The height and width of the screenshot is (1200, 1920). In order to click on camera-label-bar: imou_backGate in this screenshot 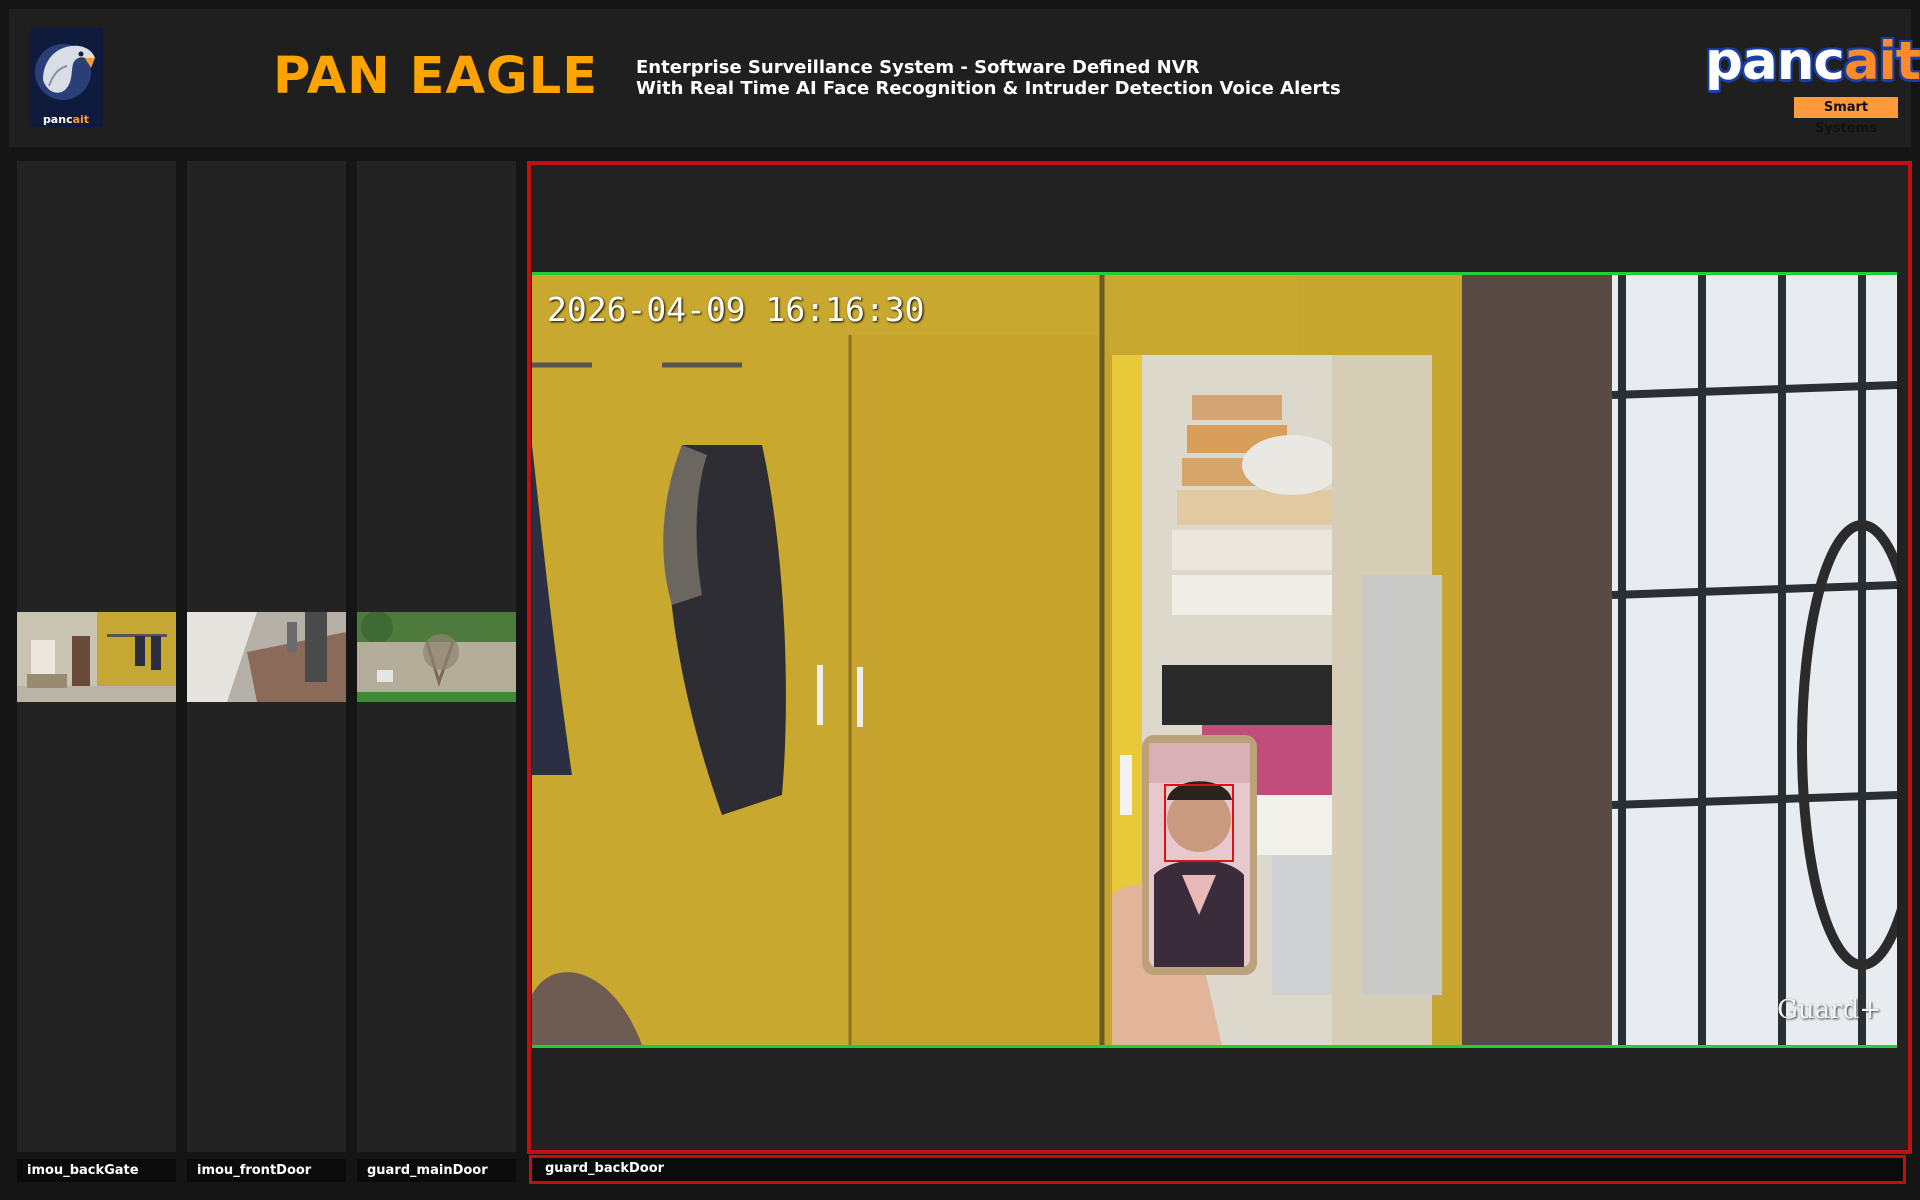, I will do `click(96, 1170)`.